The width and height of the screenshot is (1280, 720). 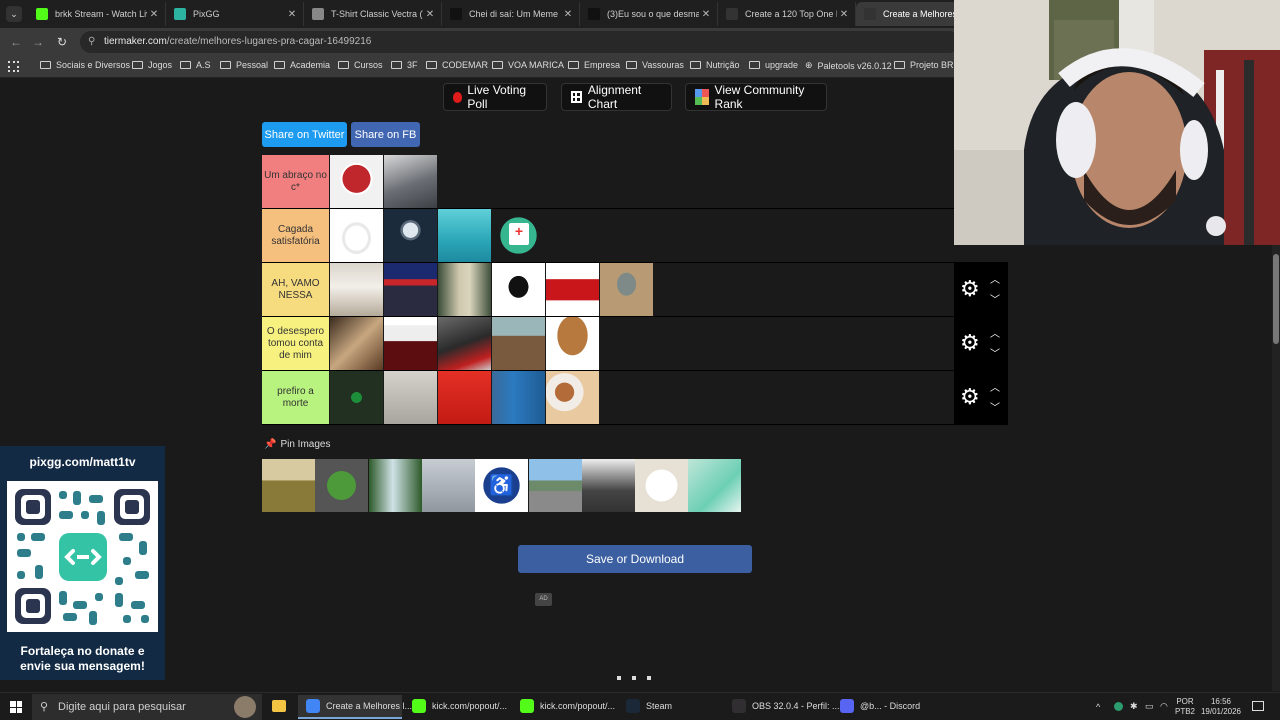 What do you see at coordinates (85, 65) in the screenshot?
I see `bookmark-item: Sociais e Diversos` at bounding box center [85, 65].